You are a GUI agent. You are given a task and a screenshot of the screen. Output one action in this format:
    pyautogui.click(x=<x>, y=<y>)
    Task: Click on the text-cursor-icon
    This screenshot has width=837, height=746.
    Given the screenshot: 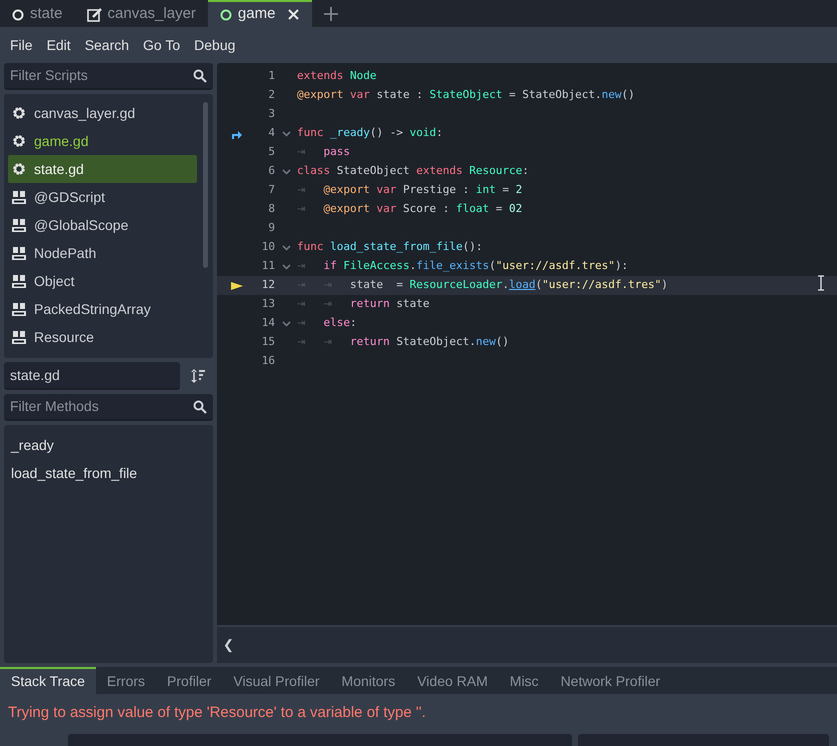 What is the action you would take?
    pyautogui.click(x=821, y=283)
    